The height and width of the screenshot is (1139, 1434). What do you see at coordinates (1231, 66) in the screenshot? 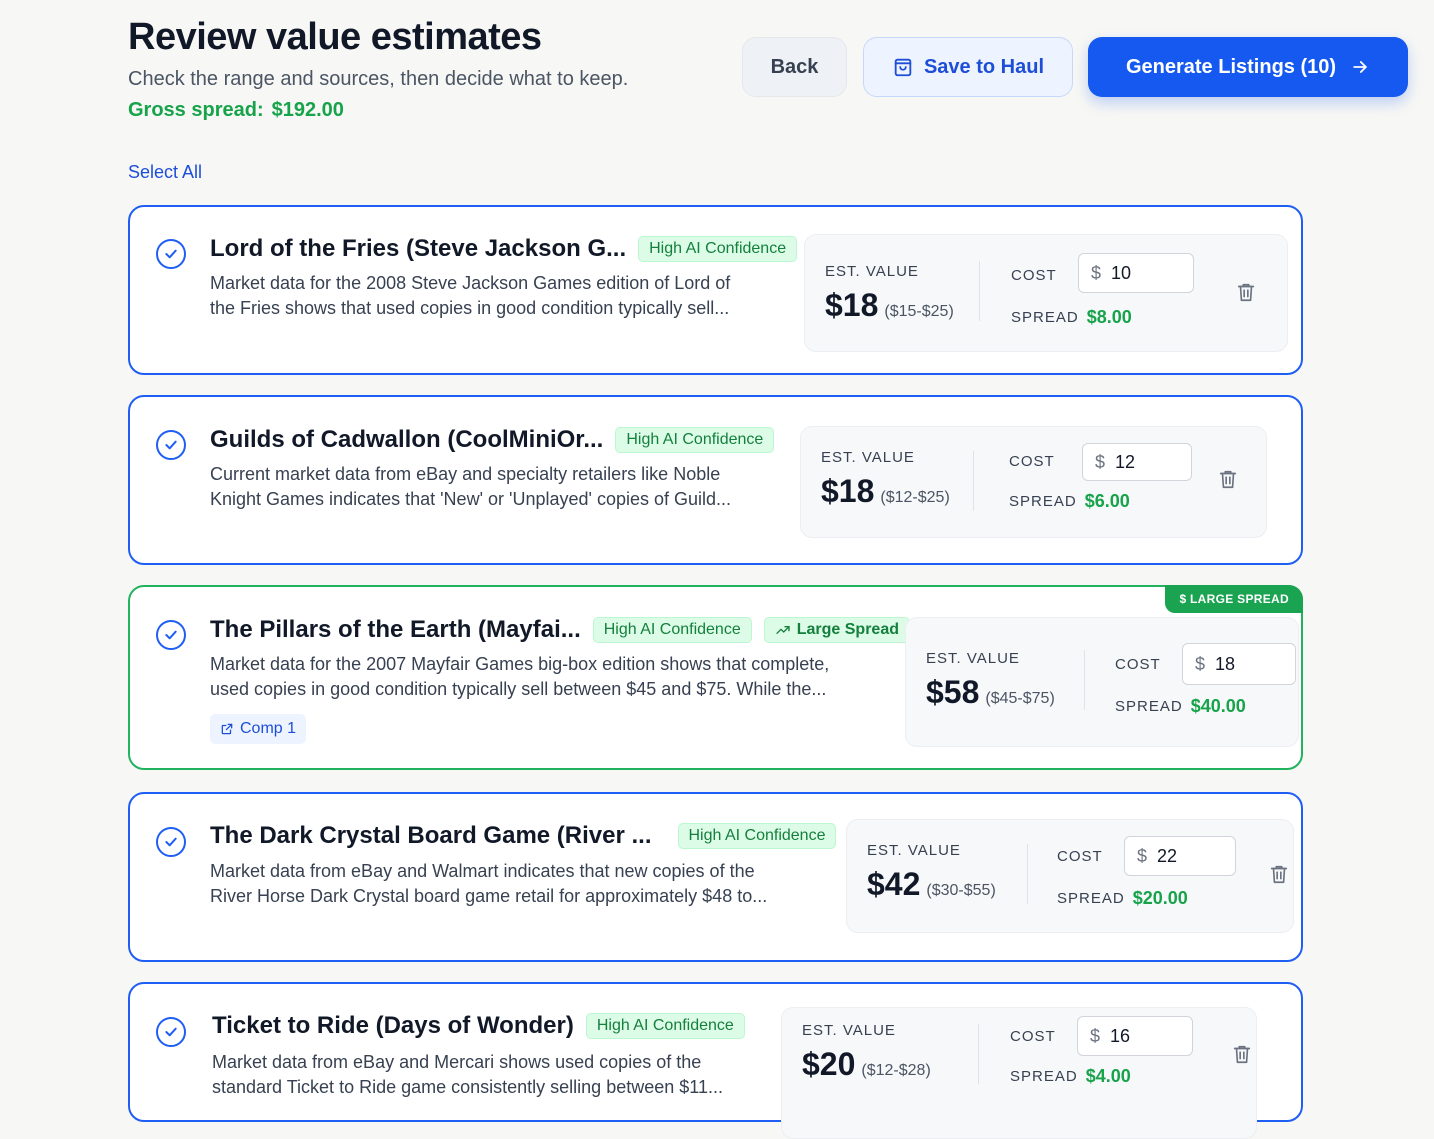
I see `generate-button-label: Generate Listings (10)` at bounding box center [1231, 66].